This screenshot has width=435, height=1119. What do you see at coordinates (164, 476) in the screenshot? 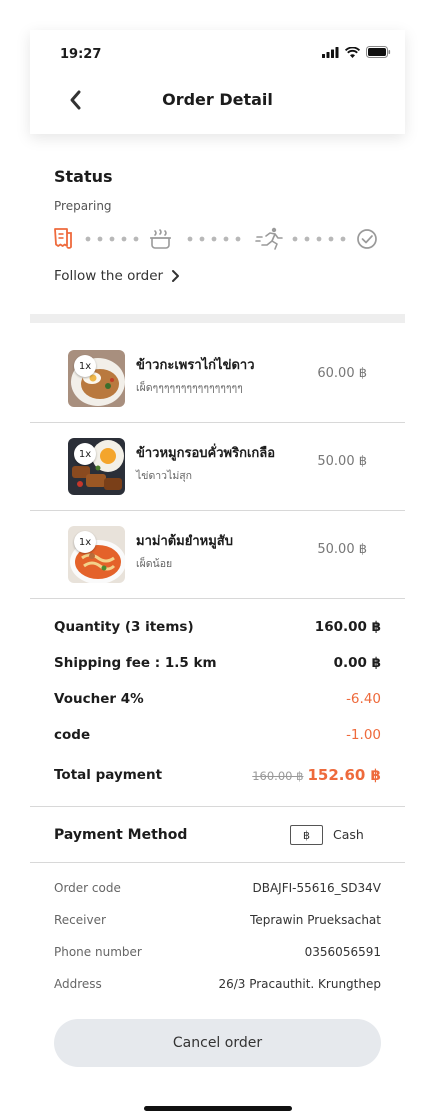
I see `item-note: ไข่ดาวไม่สุก` at bounding box center [164, 476].